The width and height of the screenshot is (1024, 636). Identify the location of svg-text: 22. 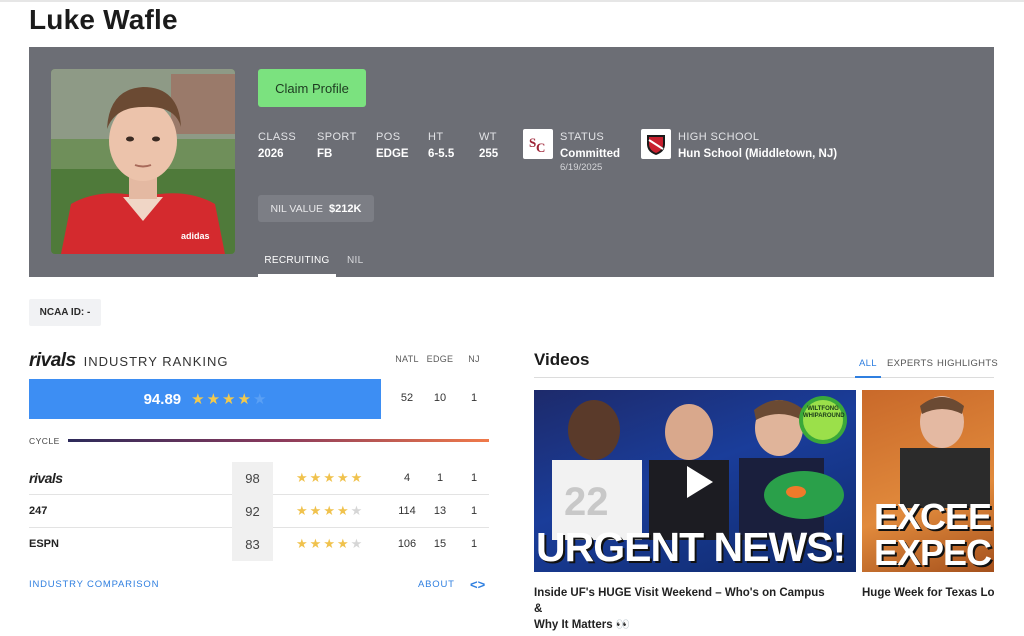
(586, 502).